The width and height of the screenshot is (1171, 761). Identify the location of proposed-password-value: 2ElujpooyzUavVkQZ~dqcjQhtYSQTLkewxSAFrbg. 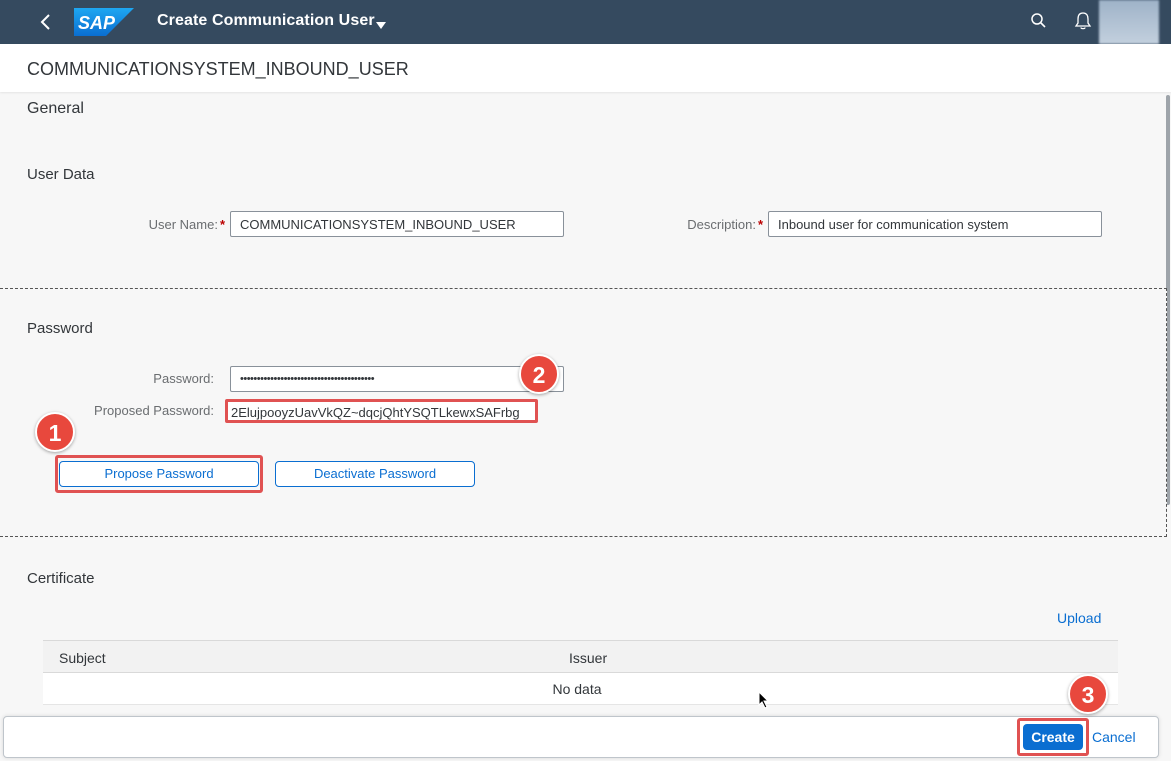
(381, 411).